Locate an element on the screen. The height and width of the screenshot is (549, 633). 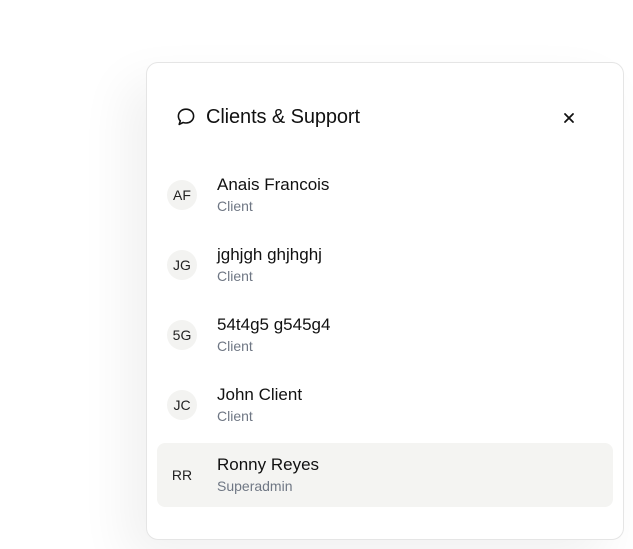
avatar: AF is located at coordinates (182, 195).